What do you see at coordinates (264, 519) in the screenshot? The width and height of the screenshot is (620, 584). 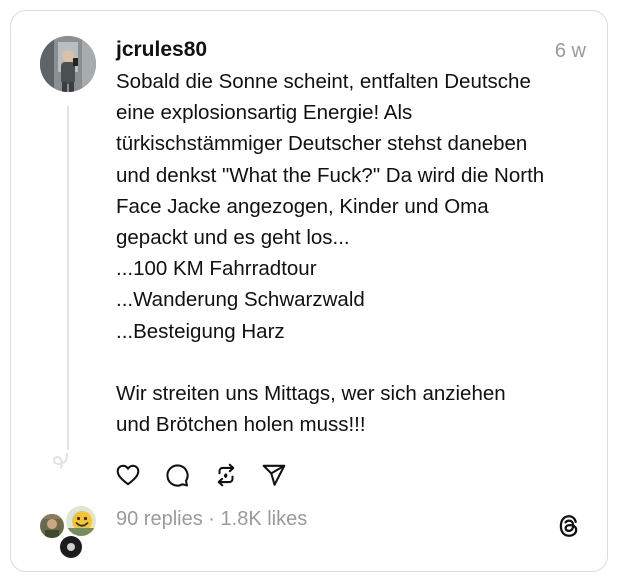 I see `likes-count: 1.8K likes` at bounding box center [264, 519].